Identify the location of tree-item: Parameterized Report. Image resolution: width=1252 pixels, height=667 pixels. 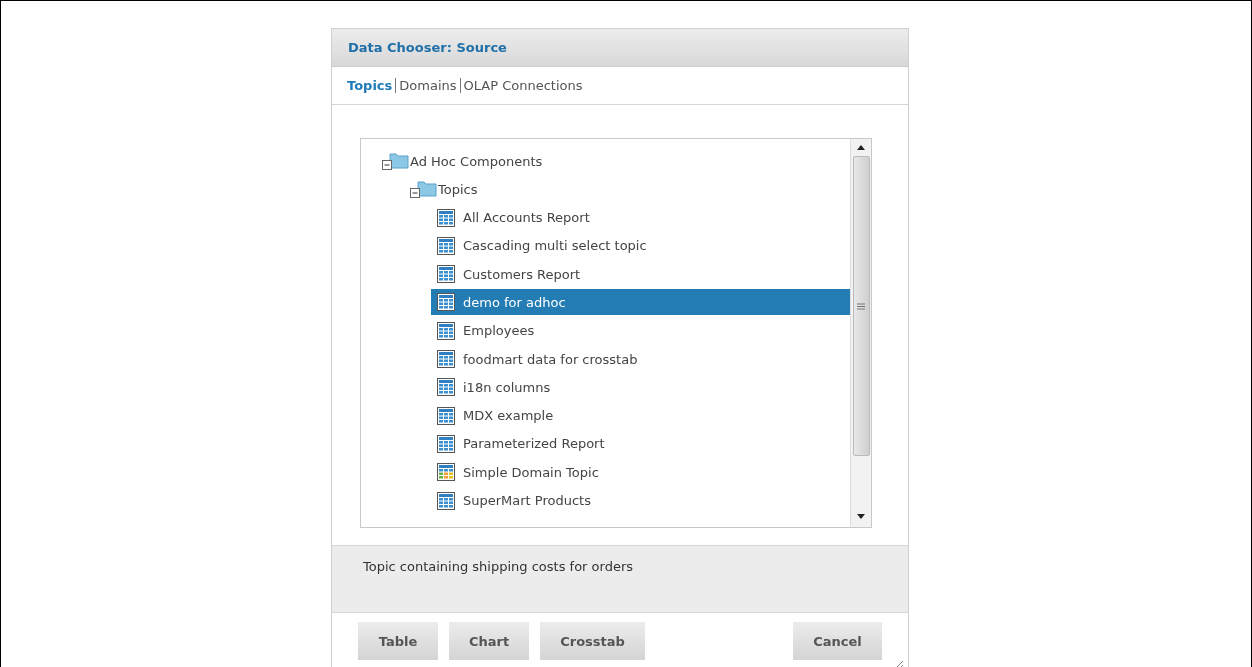
(640, 443).